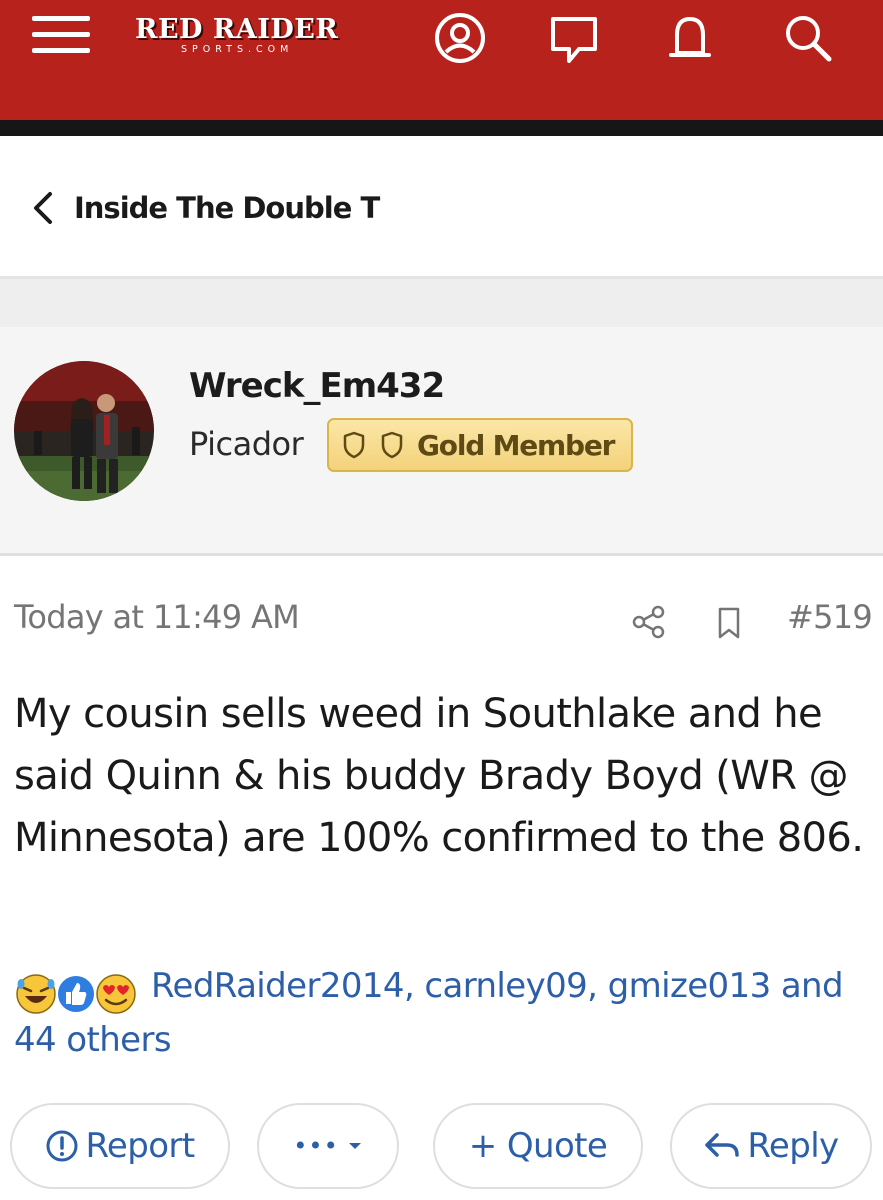 The height and width of the screenshot is (1200, 883). What do you see at coordinates (441, 554) in the screenshot?
I see `divider` at bounding box center [441, 554].